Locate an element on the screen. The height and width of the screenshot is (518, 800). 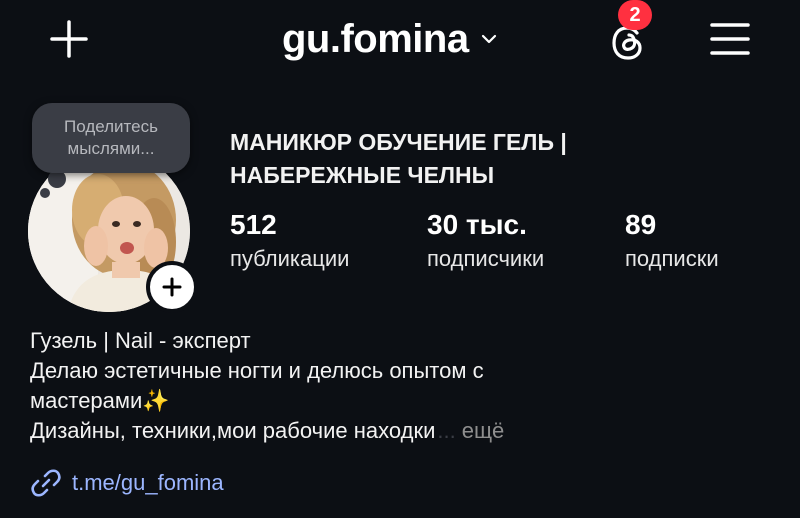
bio-line: Делаю эстетичные ногти и делюсь опытом с is located at coordinates (257, 370).